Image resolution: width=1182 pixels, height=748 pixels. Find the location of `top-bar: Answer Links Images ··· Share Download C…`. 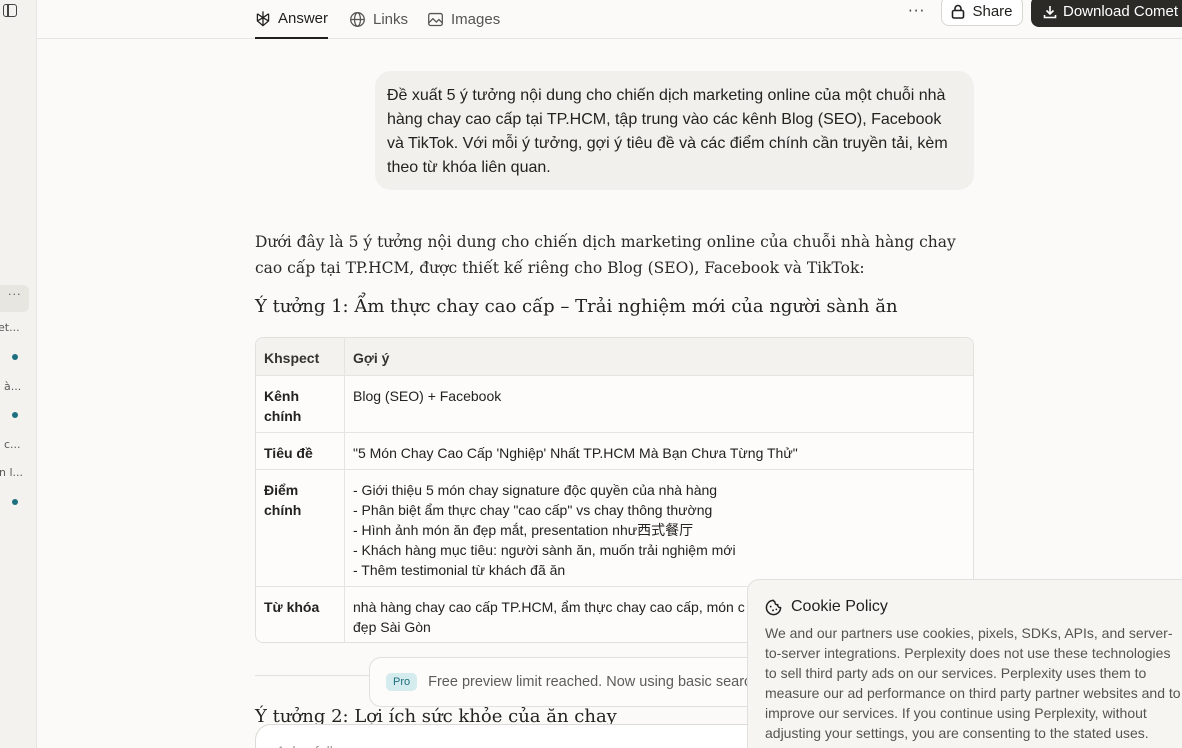

top-bar: Answer Links Images ··· Share Download C… is located at coordinates (609, 19).